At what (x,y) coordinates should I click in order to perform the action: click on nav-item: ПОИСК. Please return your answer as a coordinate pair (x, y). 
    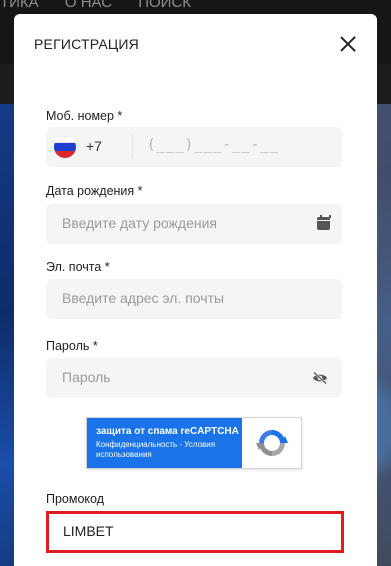
    Looking at the image, I should click on (164, 5).